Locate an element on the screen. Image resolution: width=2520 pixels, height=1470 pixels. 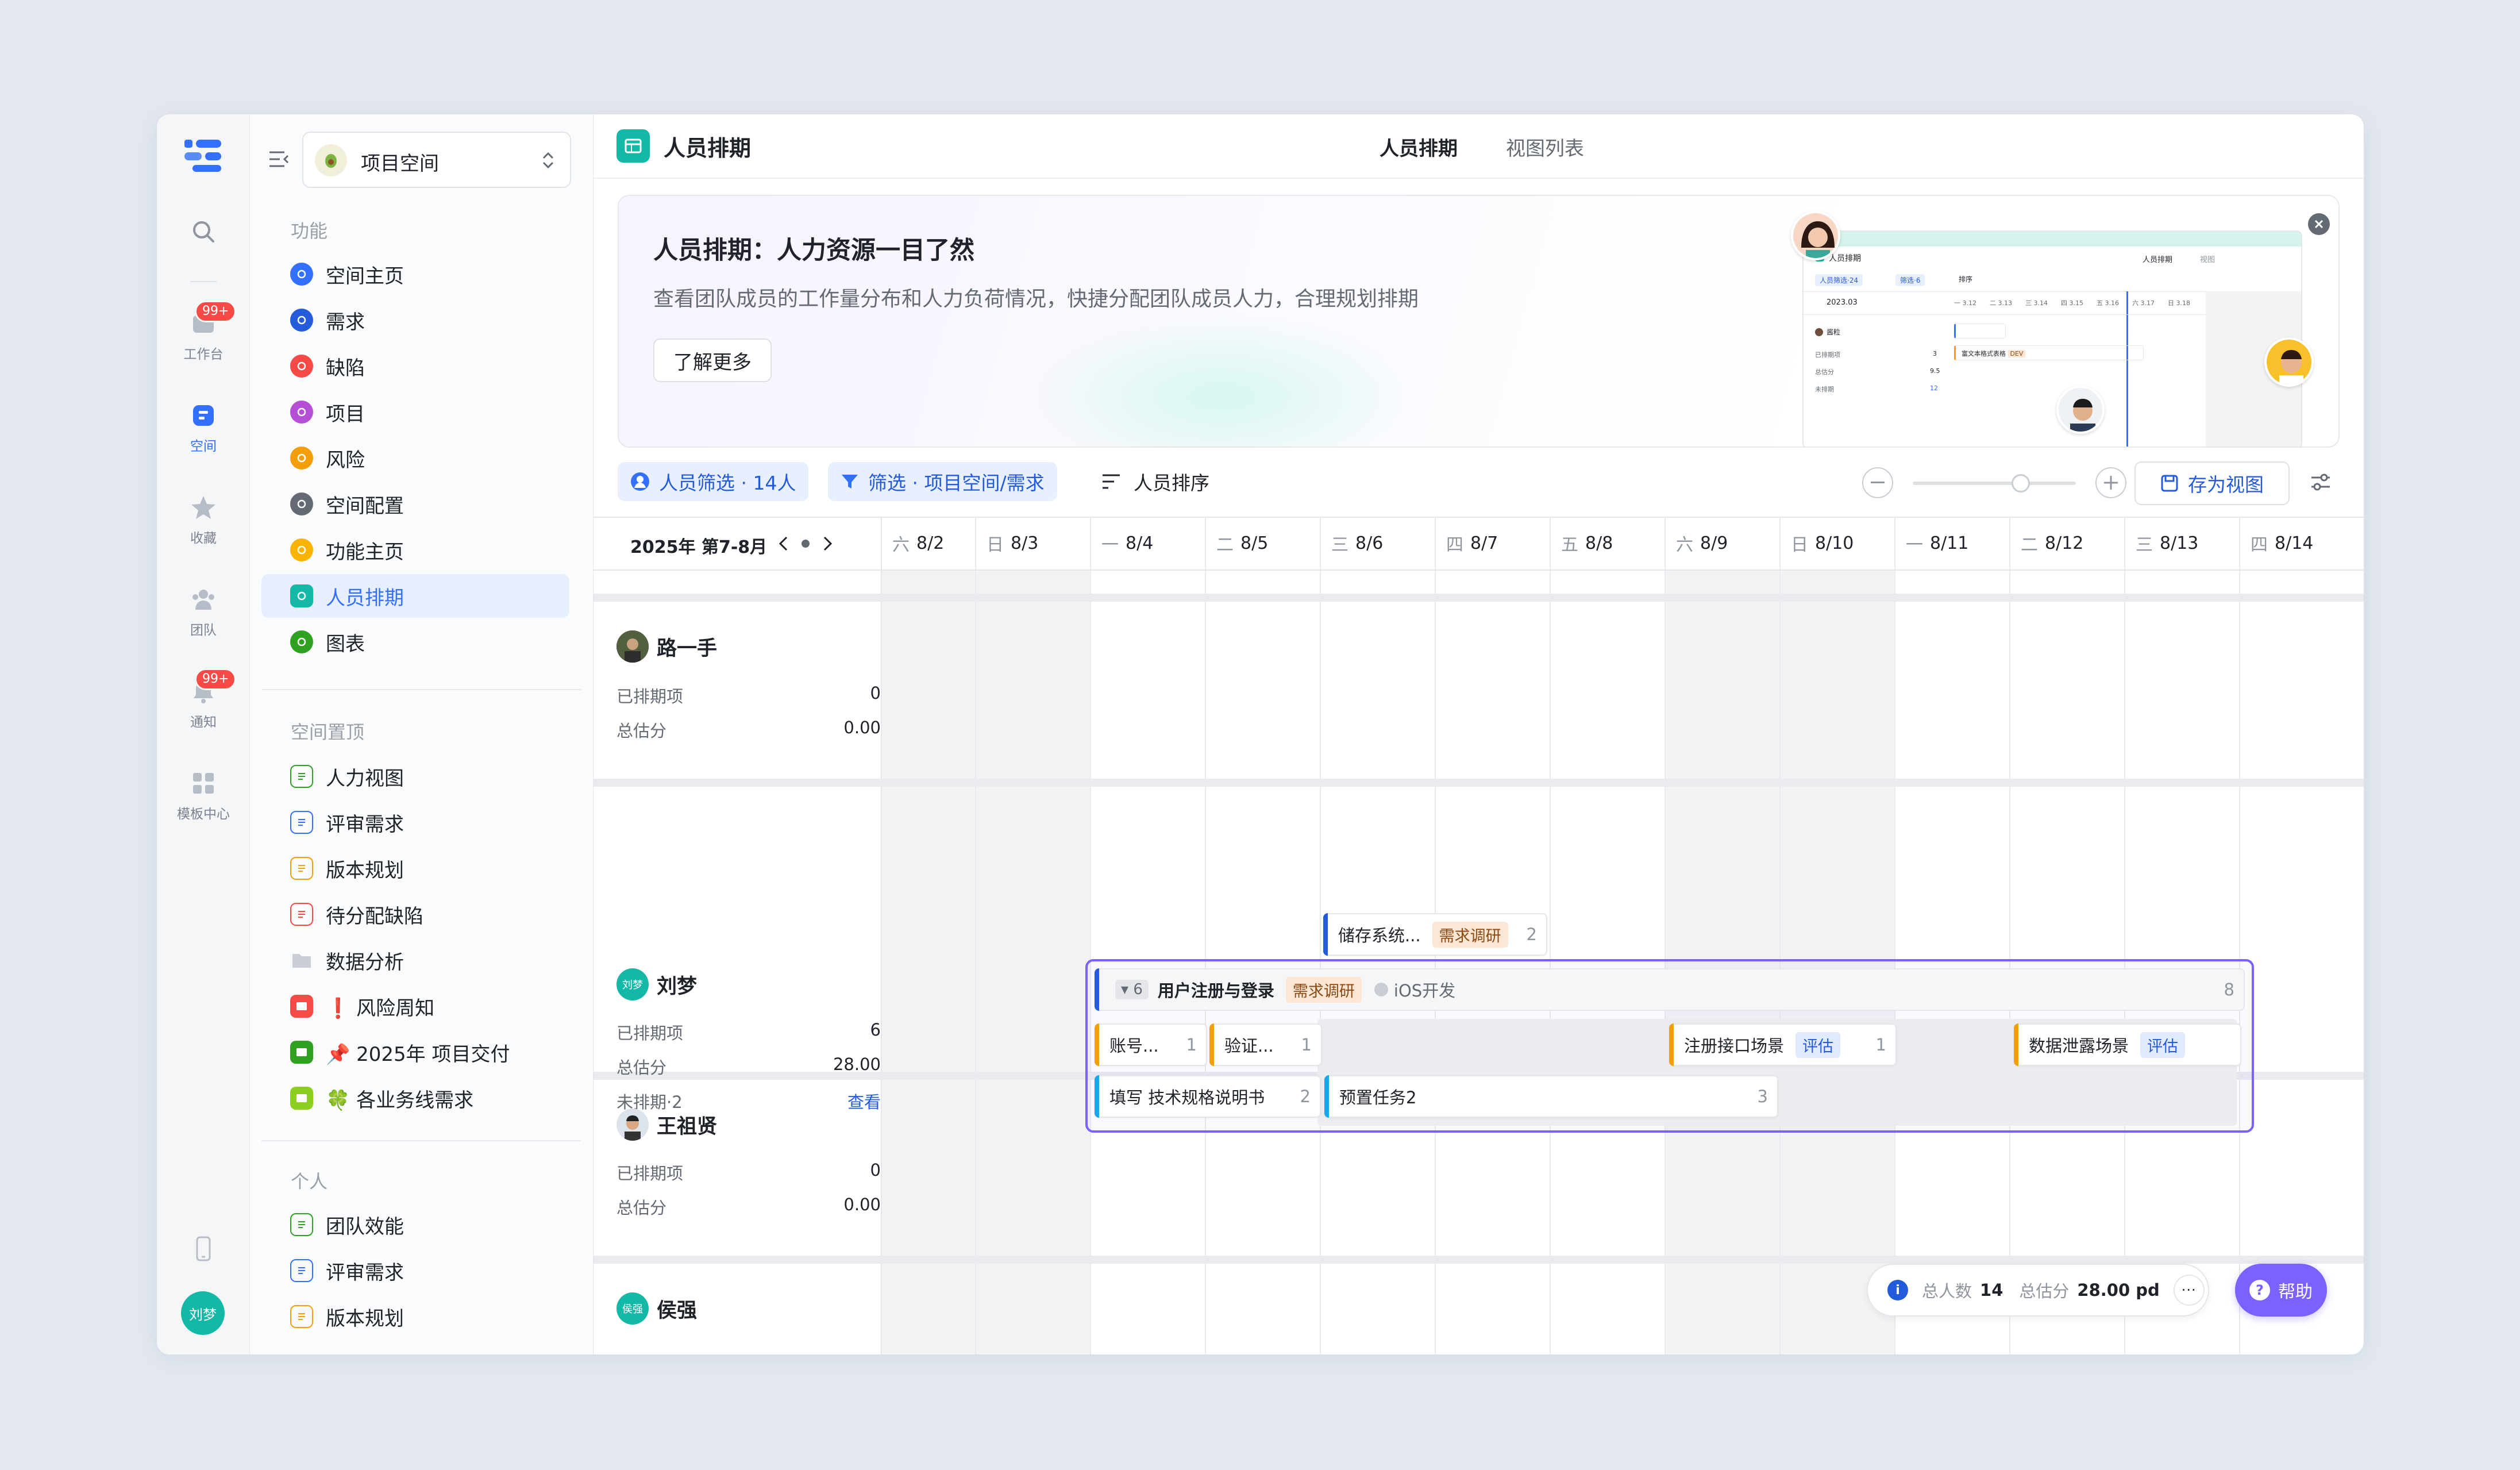
group-count: ▾ 6 is located at coordinates (1132, 989).